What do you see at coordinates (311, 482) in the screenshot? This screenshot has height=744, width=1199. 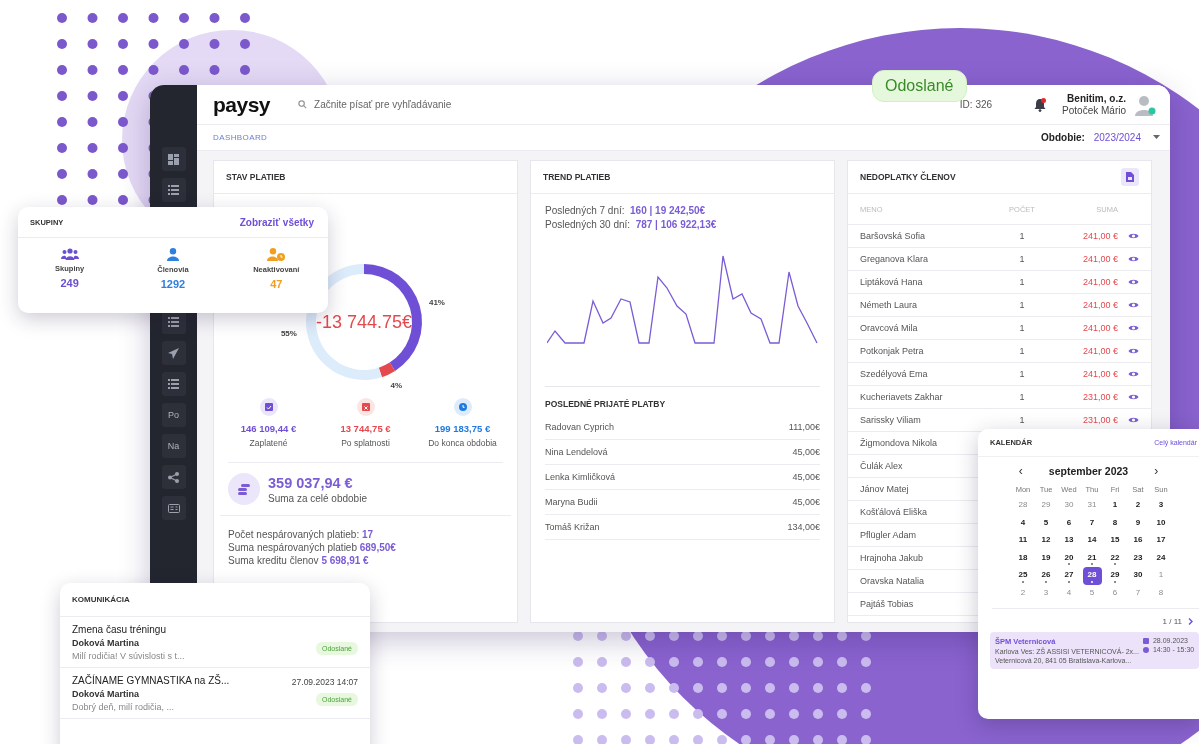 I see `total-amount: 359 037,94 €` at bounding box center [311, 482].